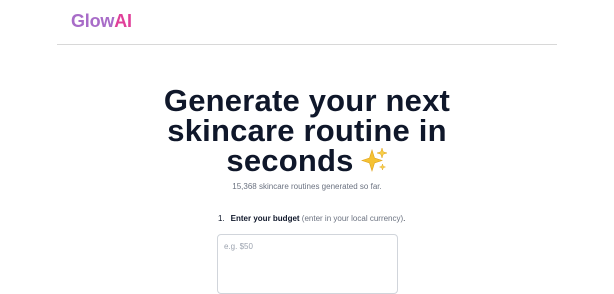  What do you see at coordinates (374, 162) in the screenshot?
I see `sparkles-icon` at bounding box center [374, 162].